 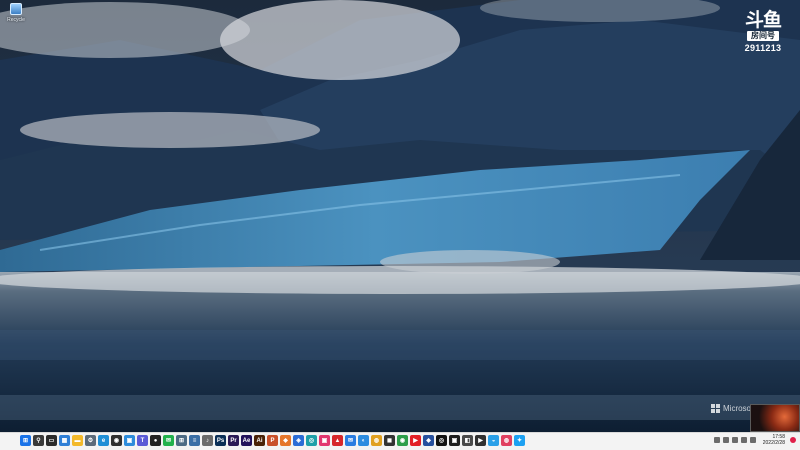 What do you see at coordinates (103, 440) in the screenshot?
I see `edge-icon: e` at bounding box center [103, 440].